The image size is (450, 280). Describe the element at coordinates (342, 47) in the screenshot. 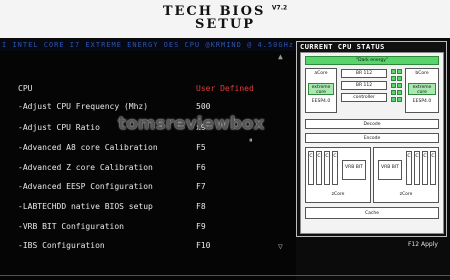

I see `cpu-status-title: CURRENT CPU STATUS` at that location.